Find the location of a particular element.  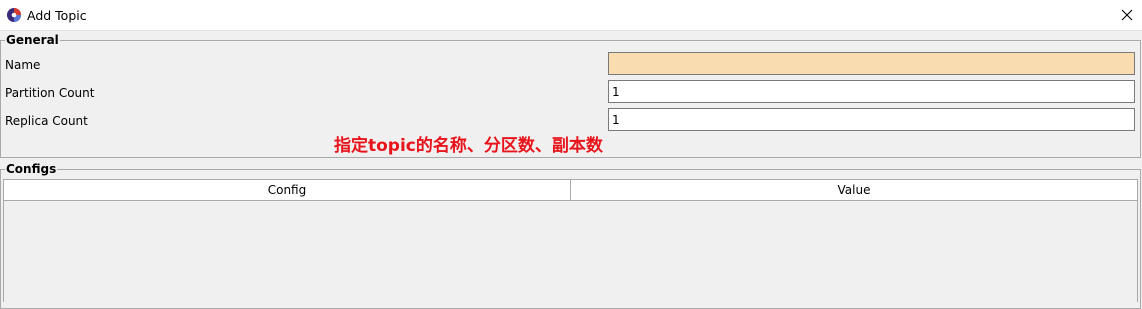

app-logo-icon is located at coordinates (14, 15).